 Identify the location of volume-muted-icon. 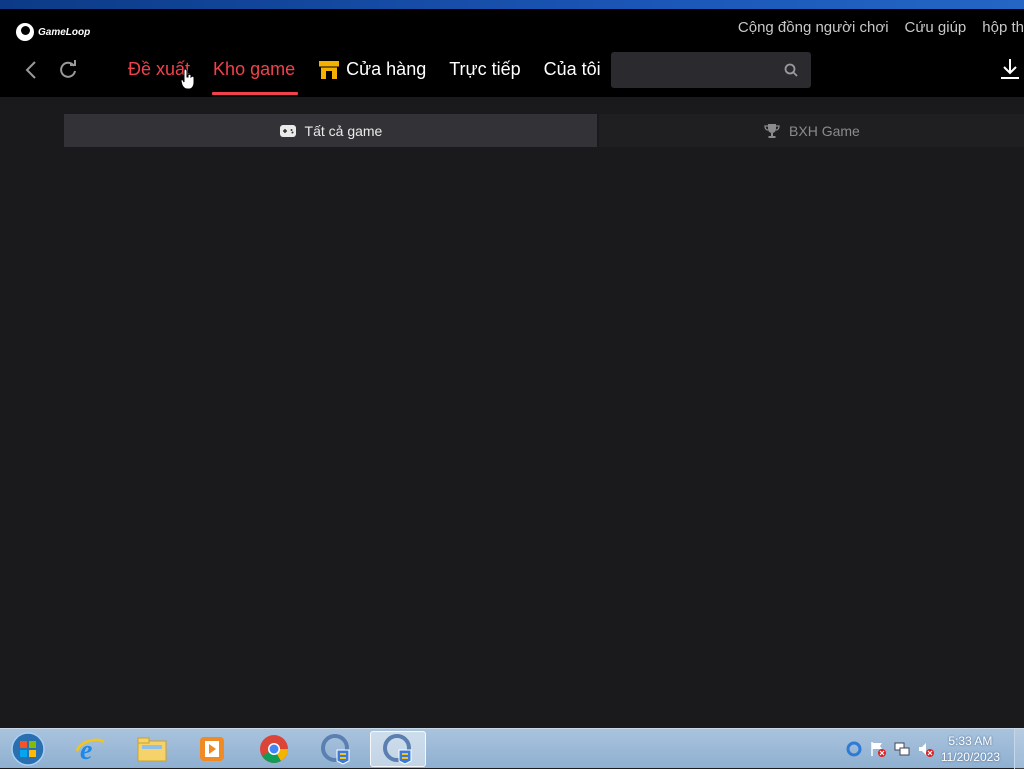
(926, 749).